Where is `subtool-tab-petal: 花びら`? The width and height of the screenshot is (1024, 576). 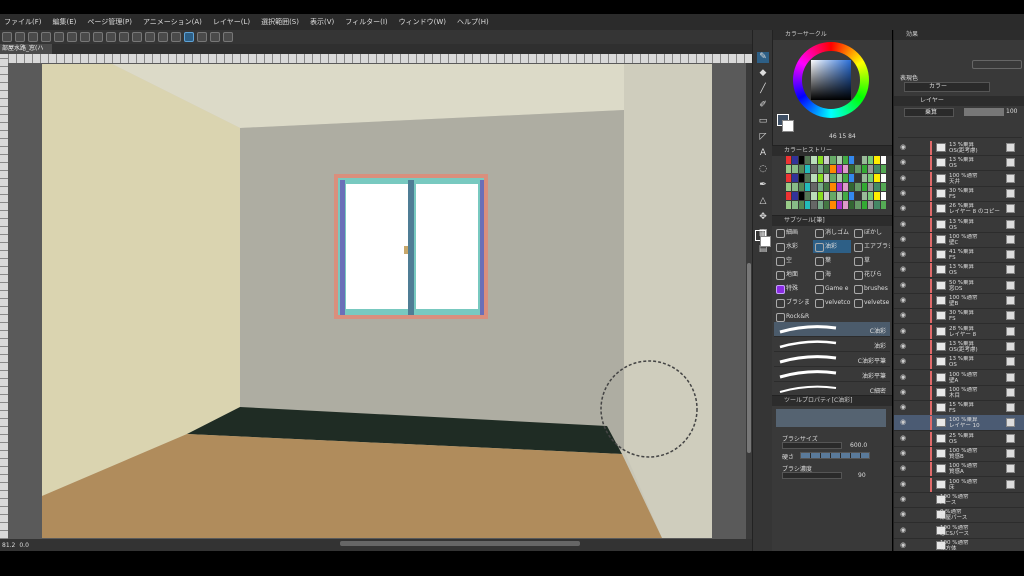
subtool-tab-petal: 花びら is located at coordinates (871, 274).